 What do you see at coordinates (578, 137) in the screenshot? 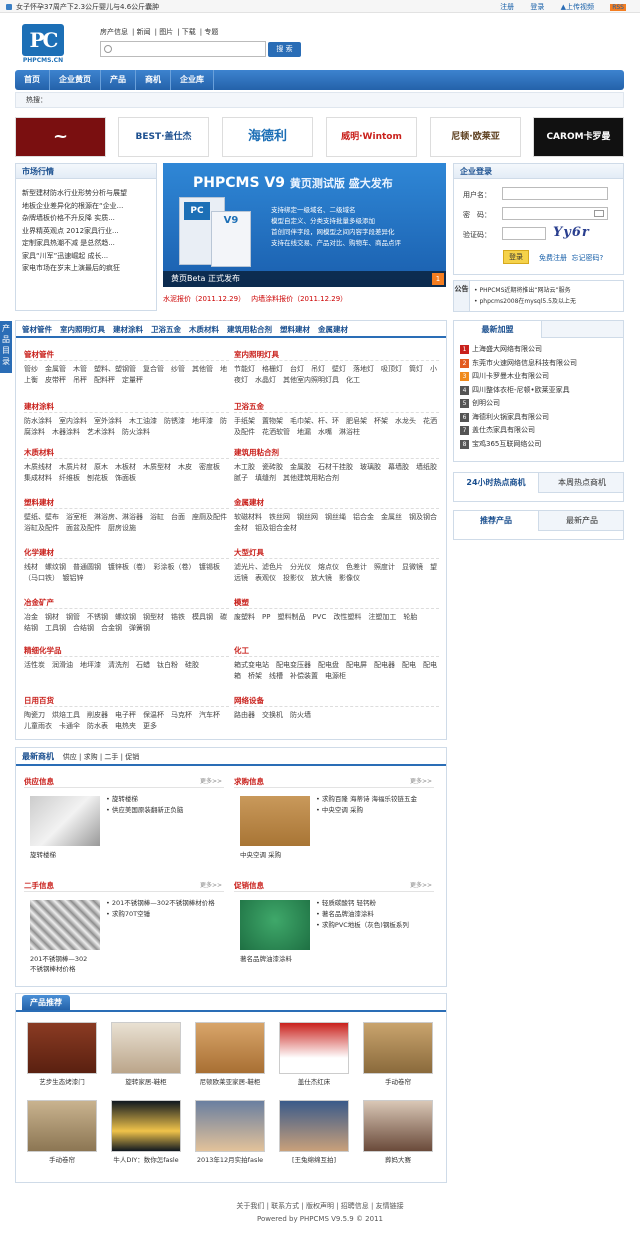
I see `banner-carom: CAROM卡罗曼` at bounding box center [578, 137].